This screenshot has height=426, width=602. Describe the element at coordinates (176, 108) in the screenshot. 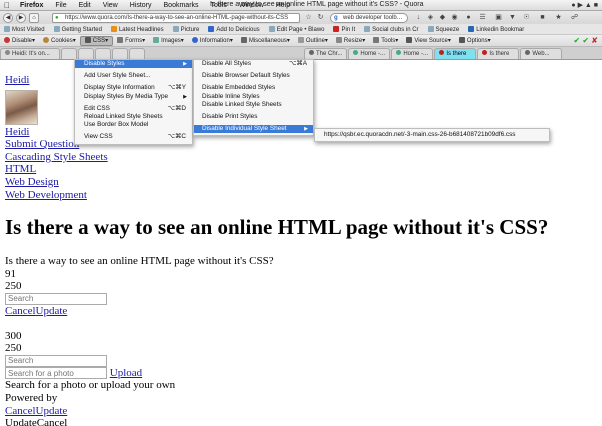

I see `shortcut: ⌥⌘D` at that location.